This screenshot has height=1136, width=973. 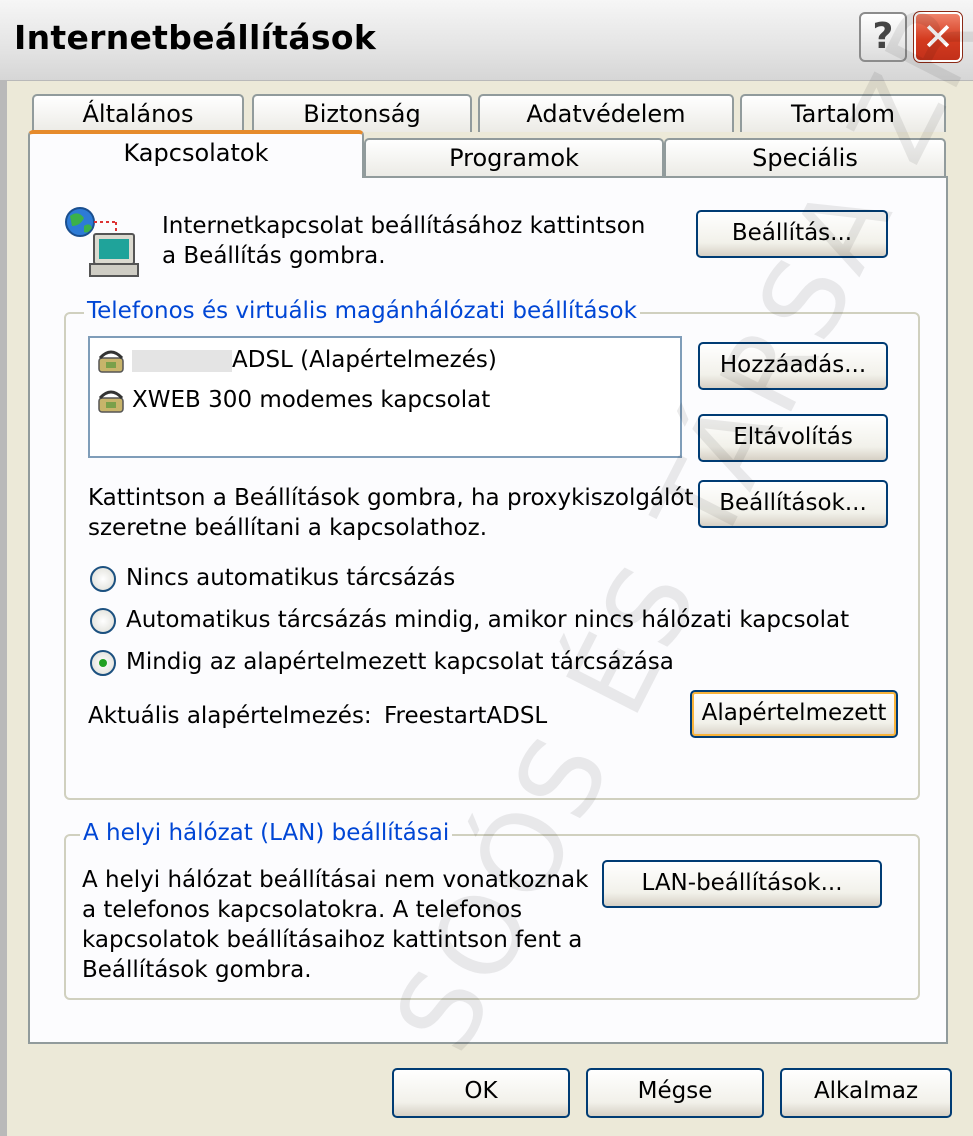 I want to click on tab-altalanos: Általános, so click(x=138, y=113).